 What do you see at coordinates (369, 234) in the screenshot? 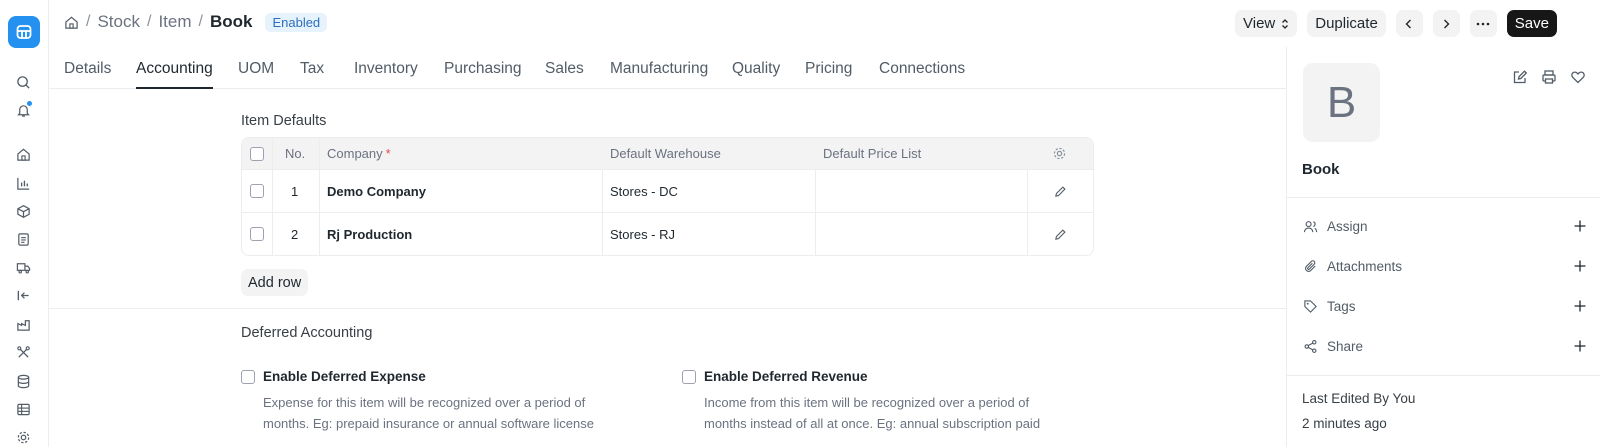
I see `row-company: Rj Production` at bounding box center [369, 234].